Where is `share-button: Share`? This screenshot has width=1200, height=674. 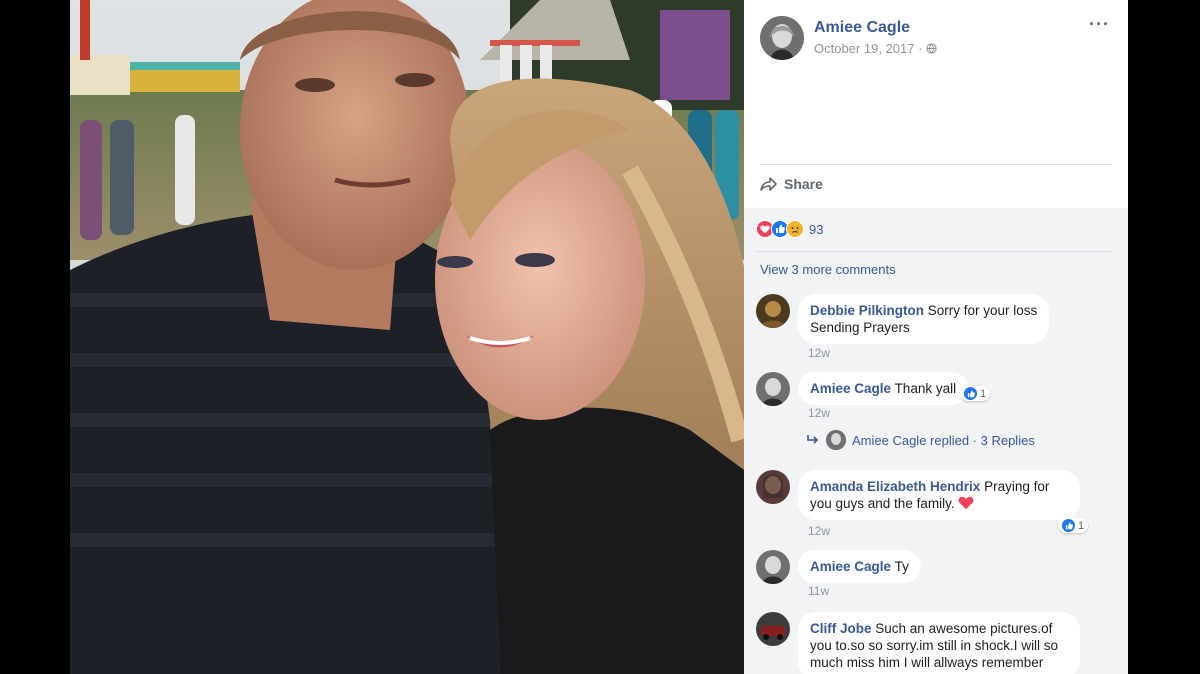
share-button: Share is located at coordinates (791, 184).